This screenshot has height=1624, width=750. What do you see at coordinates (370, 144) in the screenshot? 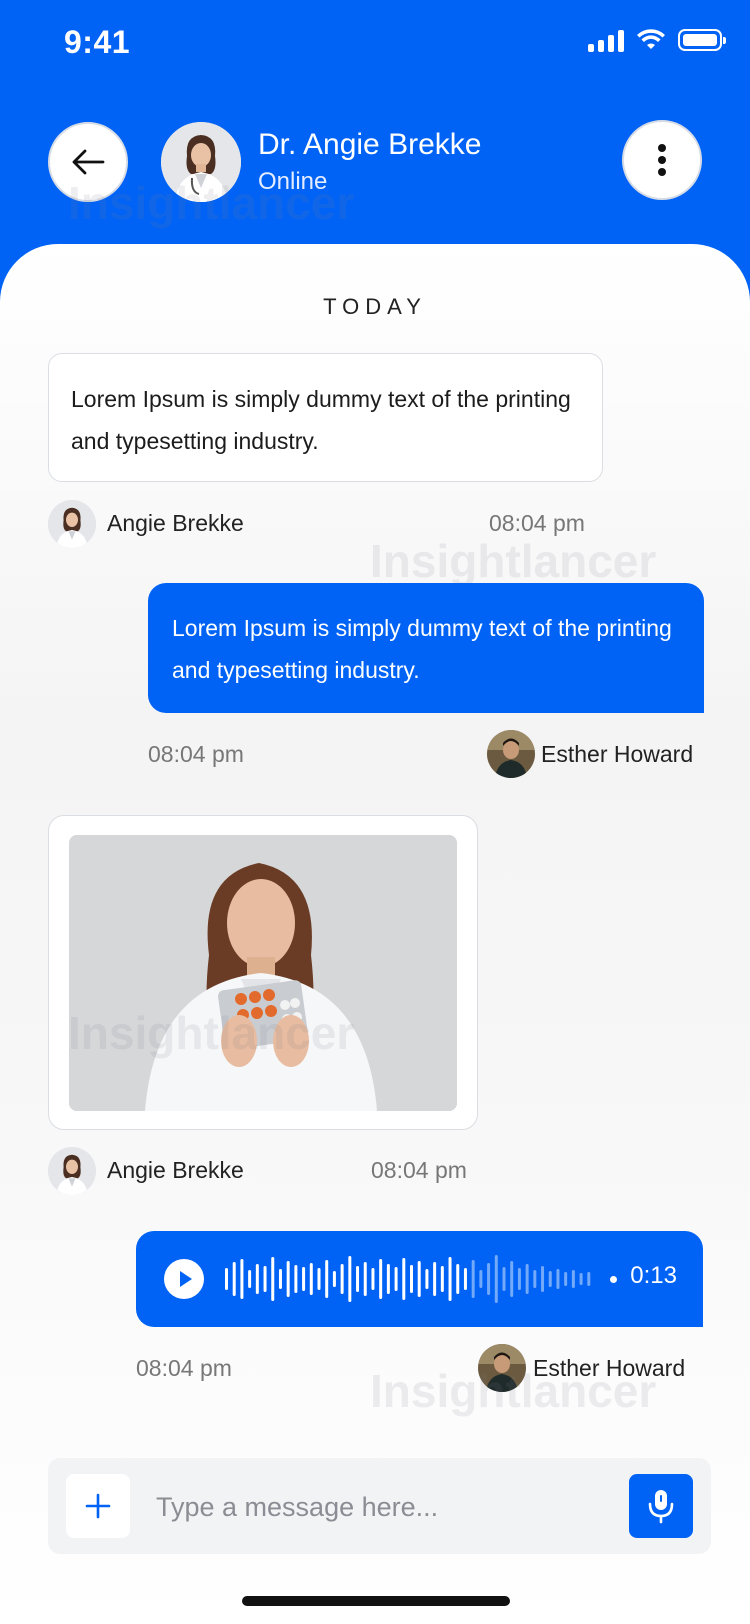
I see `doctor-name: Dr. Angie Brekke` at bounding box center [370, 144].